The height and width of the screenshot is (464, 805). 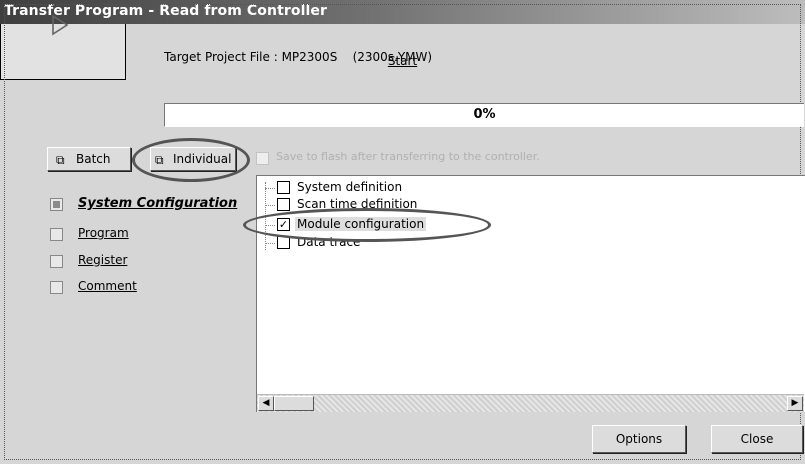 What do you see at coordinates (294, 403) in the screenshot?
I see `scroll-thumb` at bounding box center [294, 403].